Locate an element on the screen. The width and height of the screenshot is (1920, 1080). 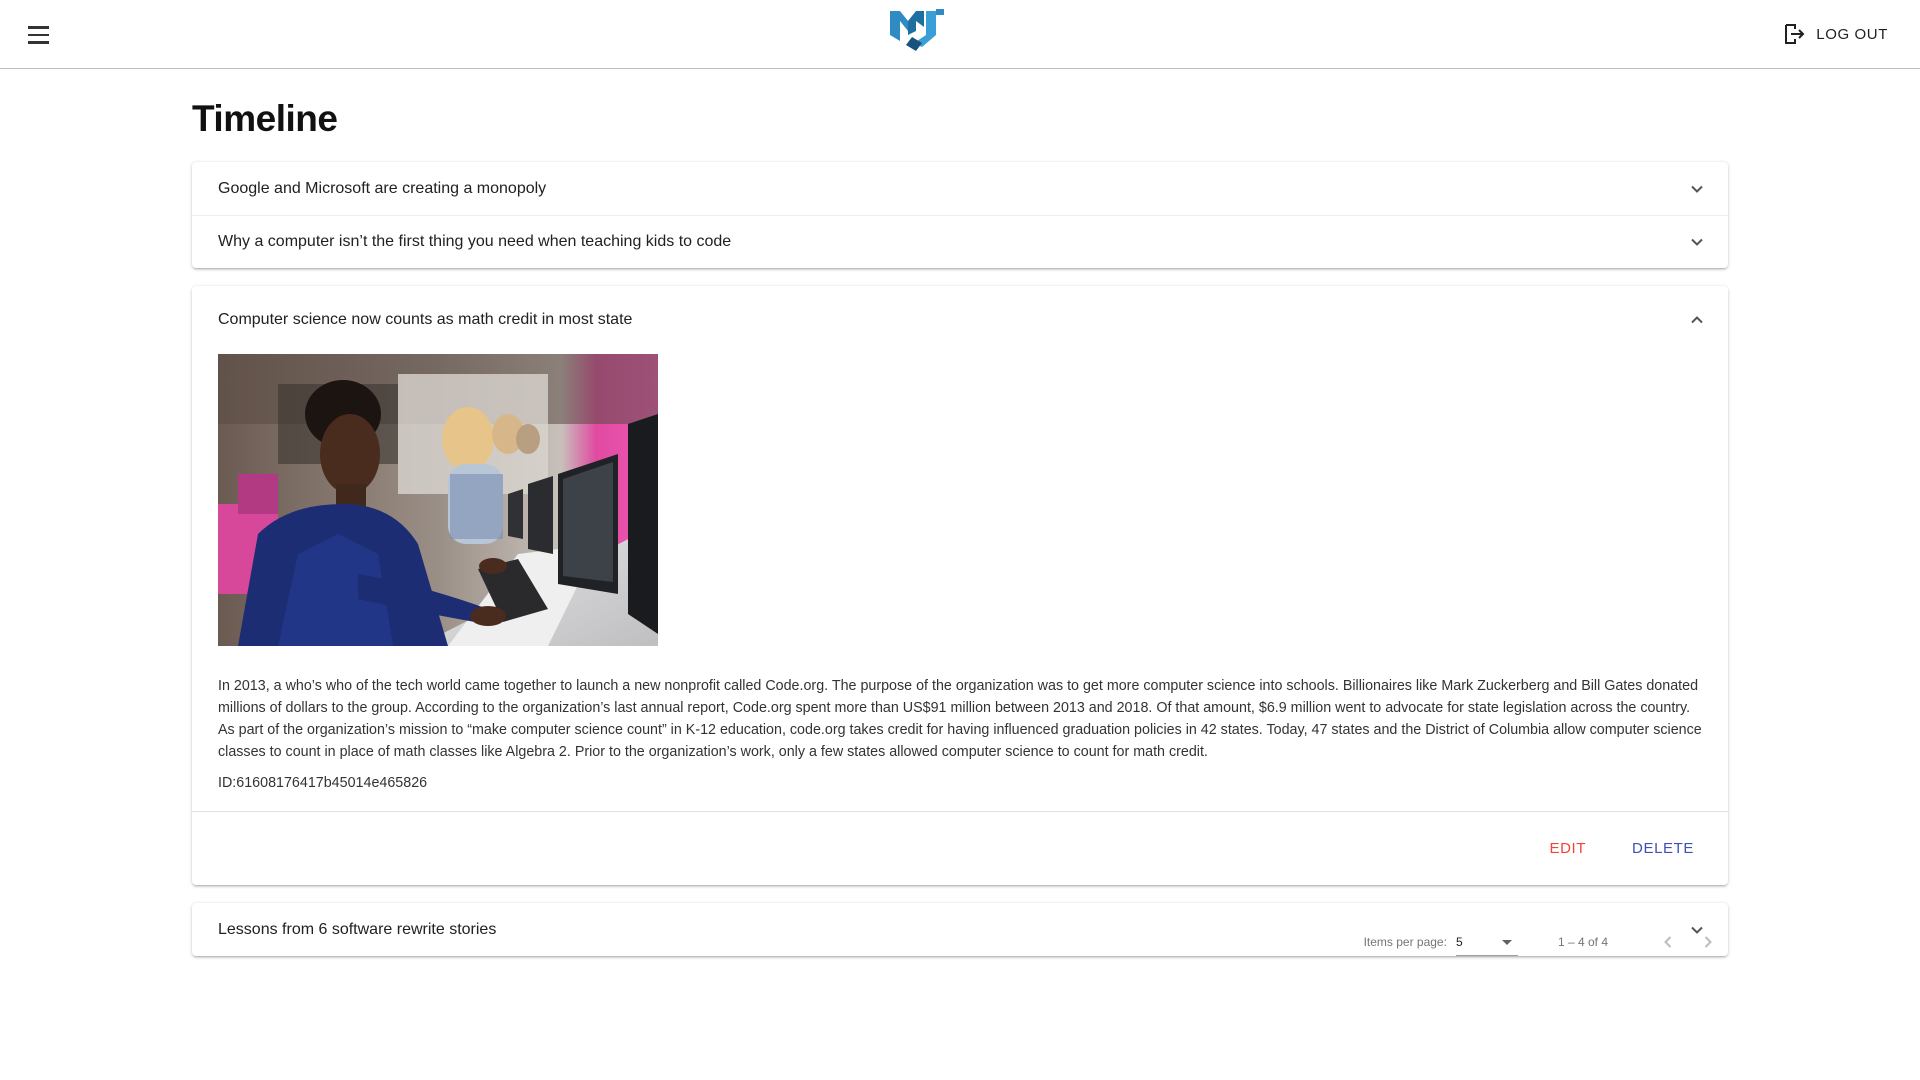
next-page-button is located at coordinates (1708, 942).